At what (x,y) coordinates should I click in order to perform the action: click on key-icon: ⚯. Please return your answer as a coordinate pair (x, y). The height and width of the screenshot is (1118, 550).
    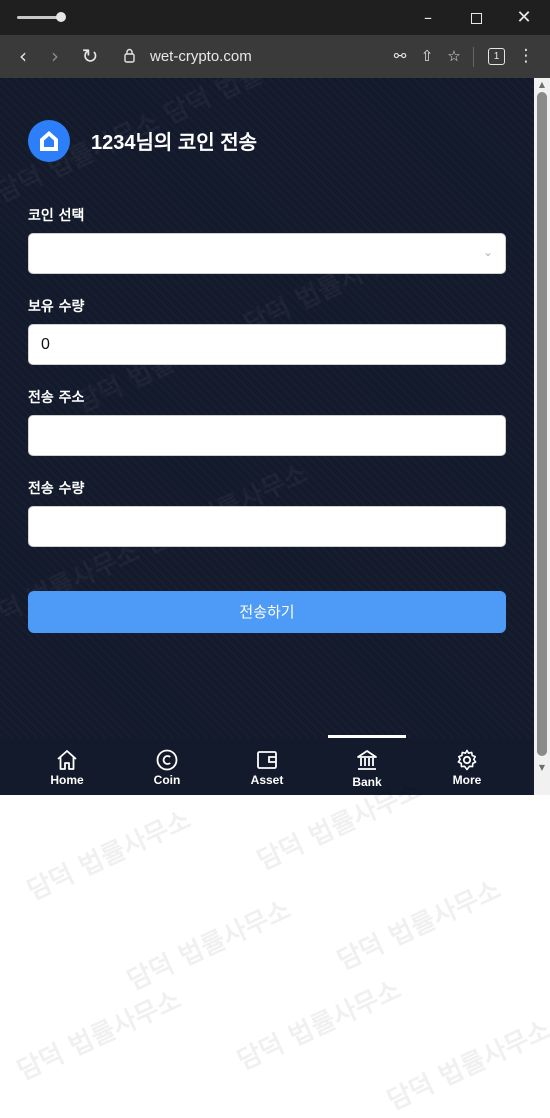
    Looking at the image, I should click on (400, 56).